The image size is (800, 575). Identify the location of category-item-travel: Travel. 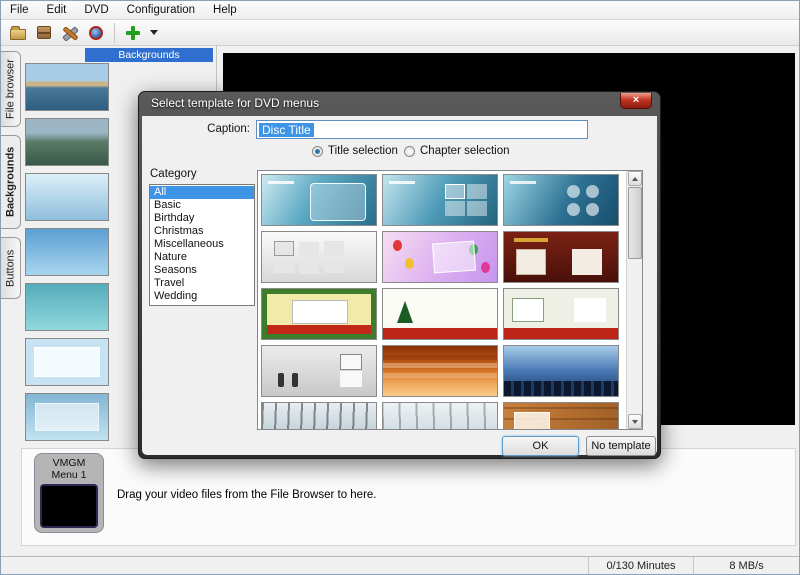
(202, 283).